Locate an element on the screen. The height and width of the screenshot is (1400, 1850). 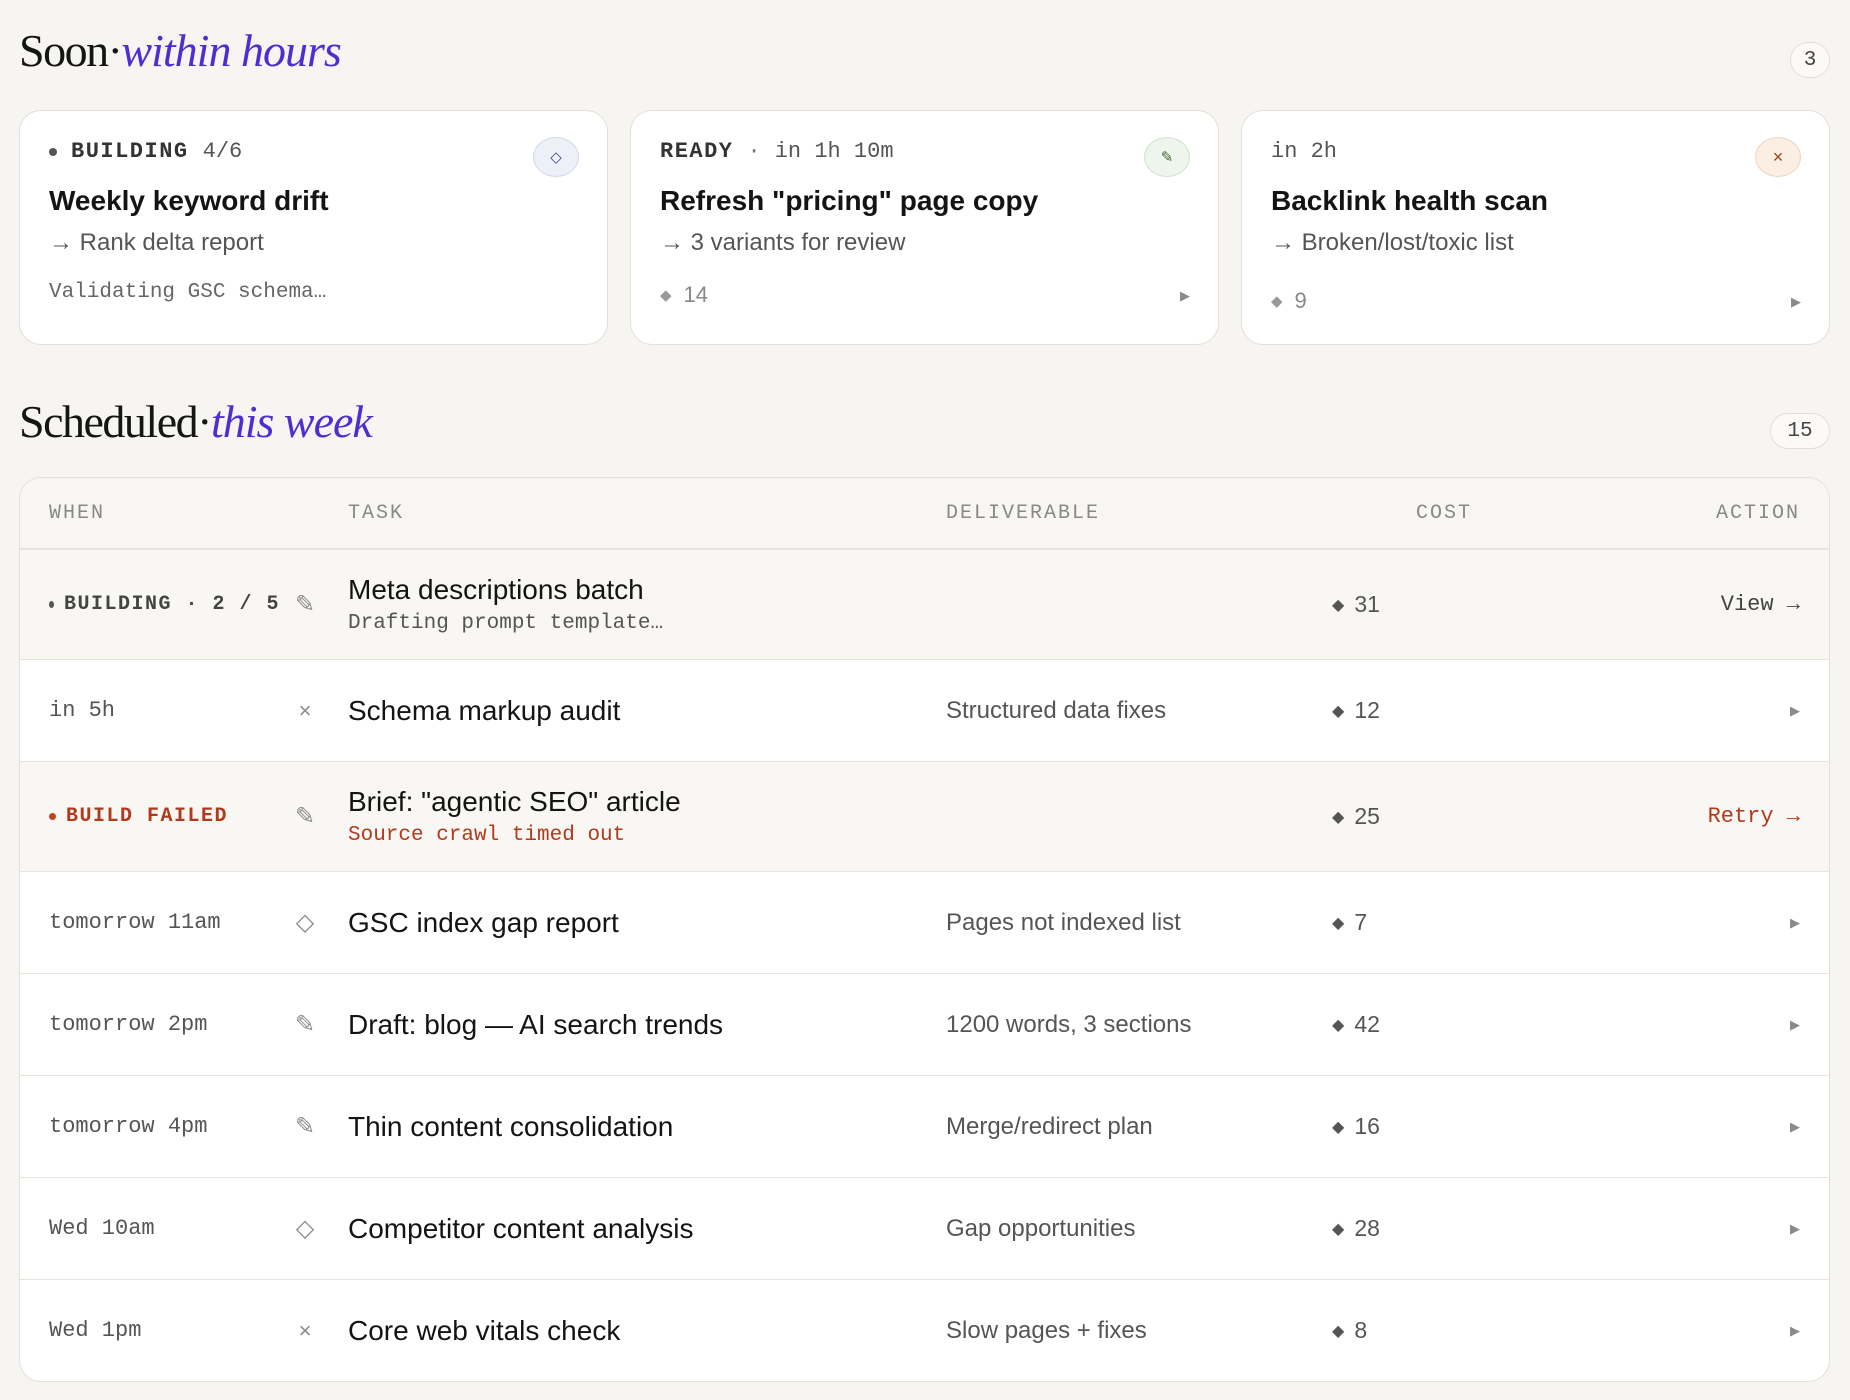
soon-title: Soon·within hours is located at coordinates (180, 50).